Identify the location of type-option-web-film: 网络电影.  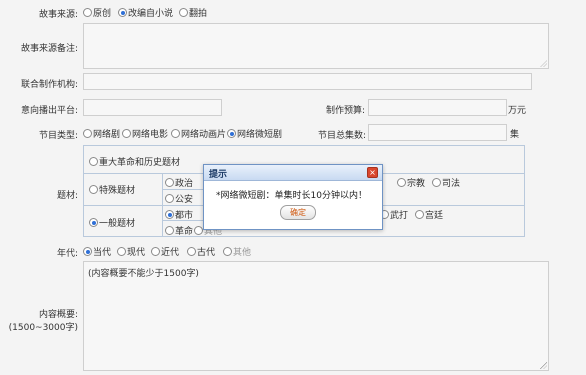
(145, 133).